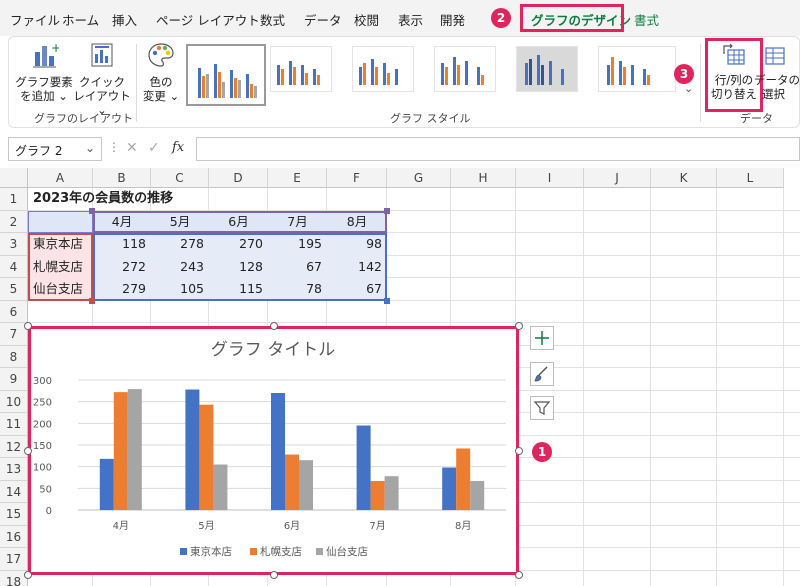 This screenshot has height=586, width=800. Describe the element at coordinates (272, 19) in the screenshot. I see `tab-formulas: 数式` at that location.